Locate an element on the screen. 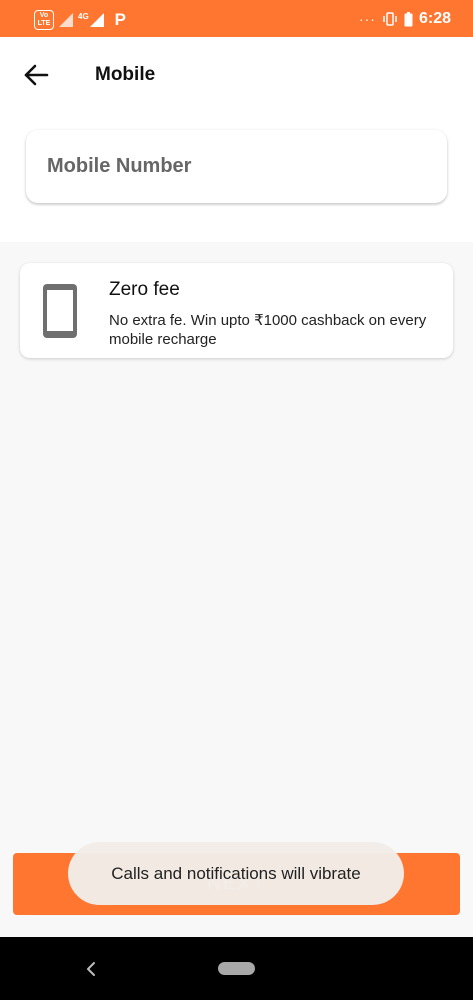 The height and width of the screenshot is (1000, 473). volte-top-label: Vo is located at coordinates (44, 15).